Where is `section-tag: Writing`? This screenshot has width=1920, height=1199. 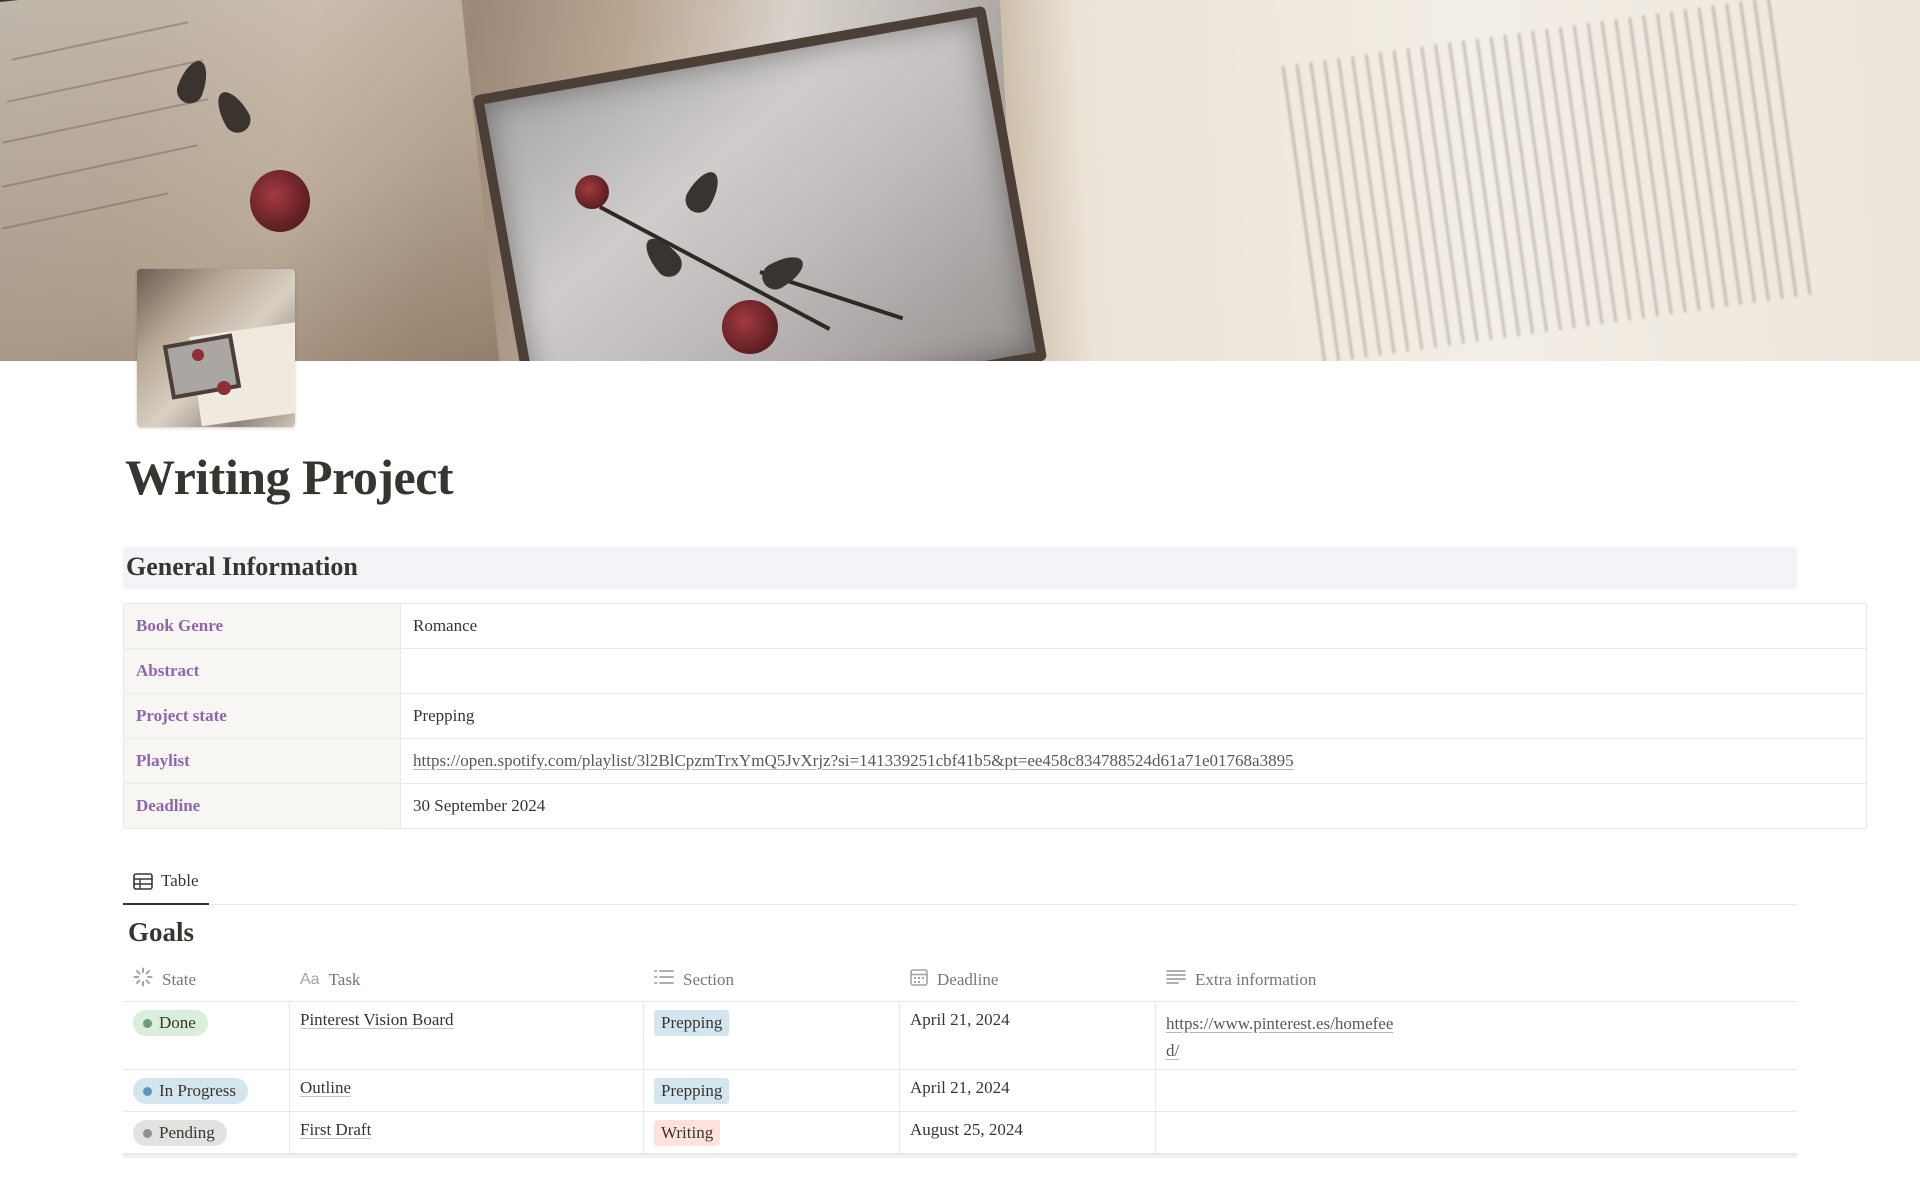
section-tag: Writing is located at coordinates (687, 1133).